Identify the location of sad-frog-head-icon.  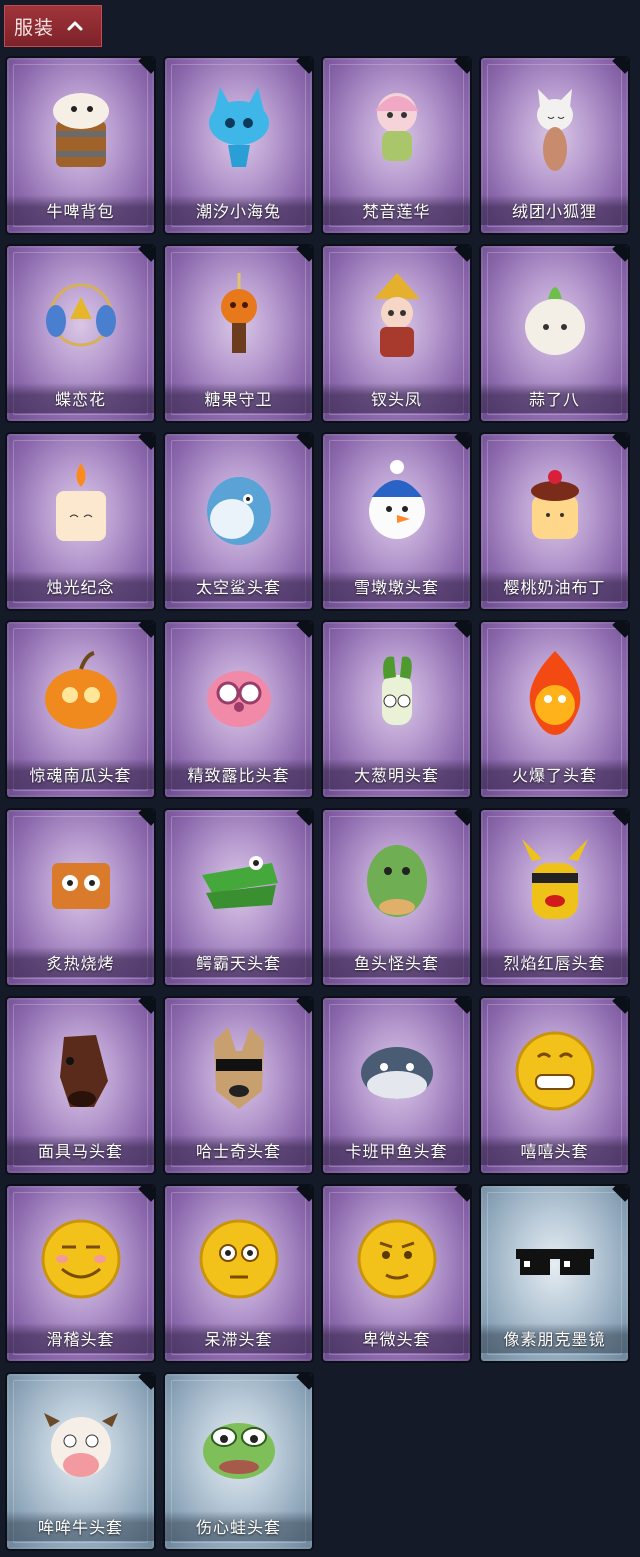
(238, 1451).